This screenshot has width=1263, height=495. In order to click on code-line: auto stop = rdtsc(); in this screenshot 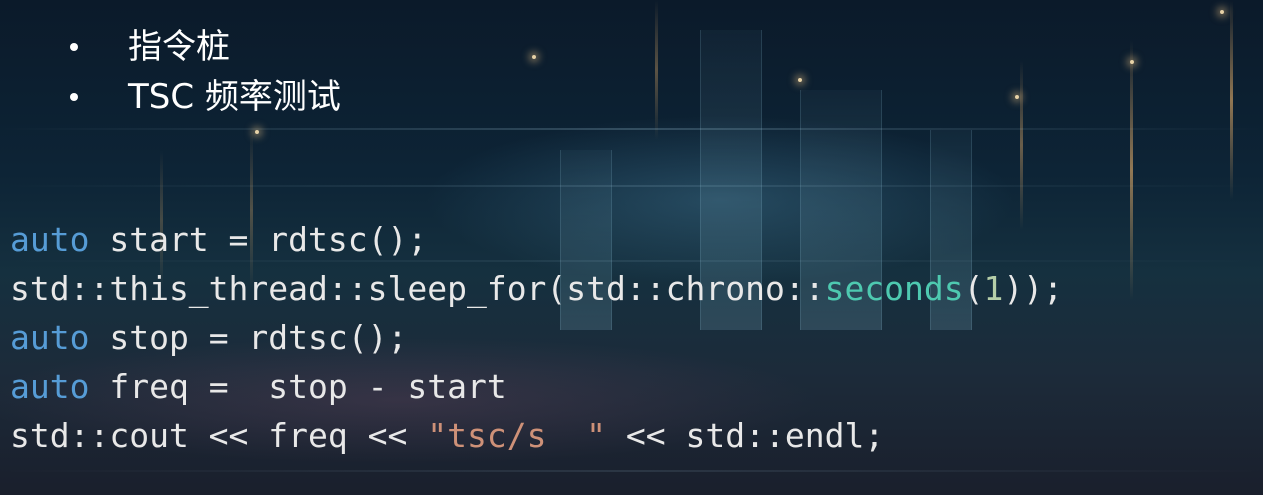, I will do `click(536, 337)`.